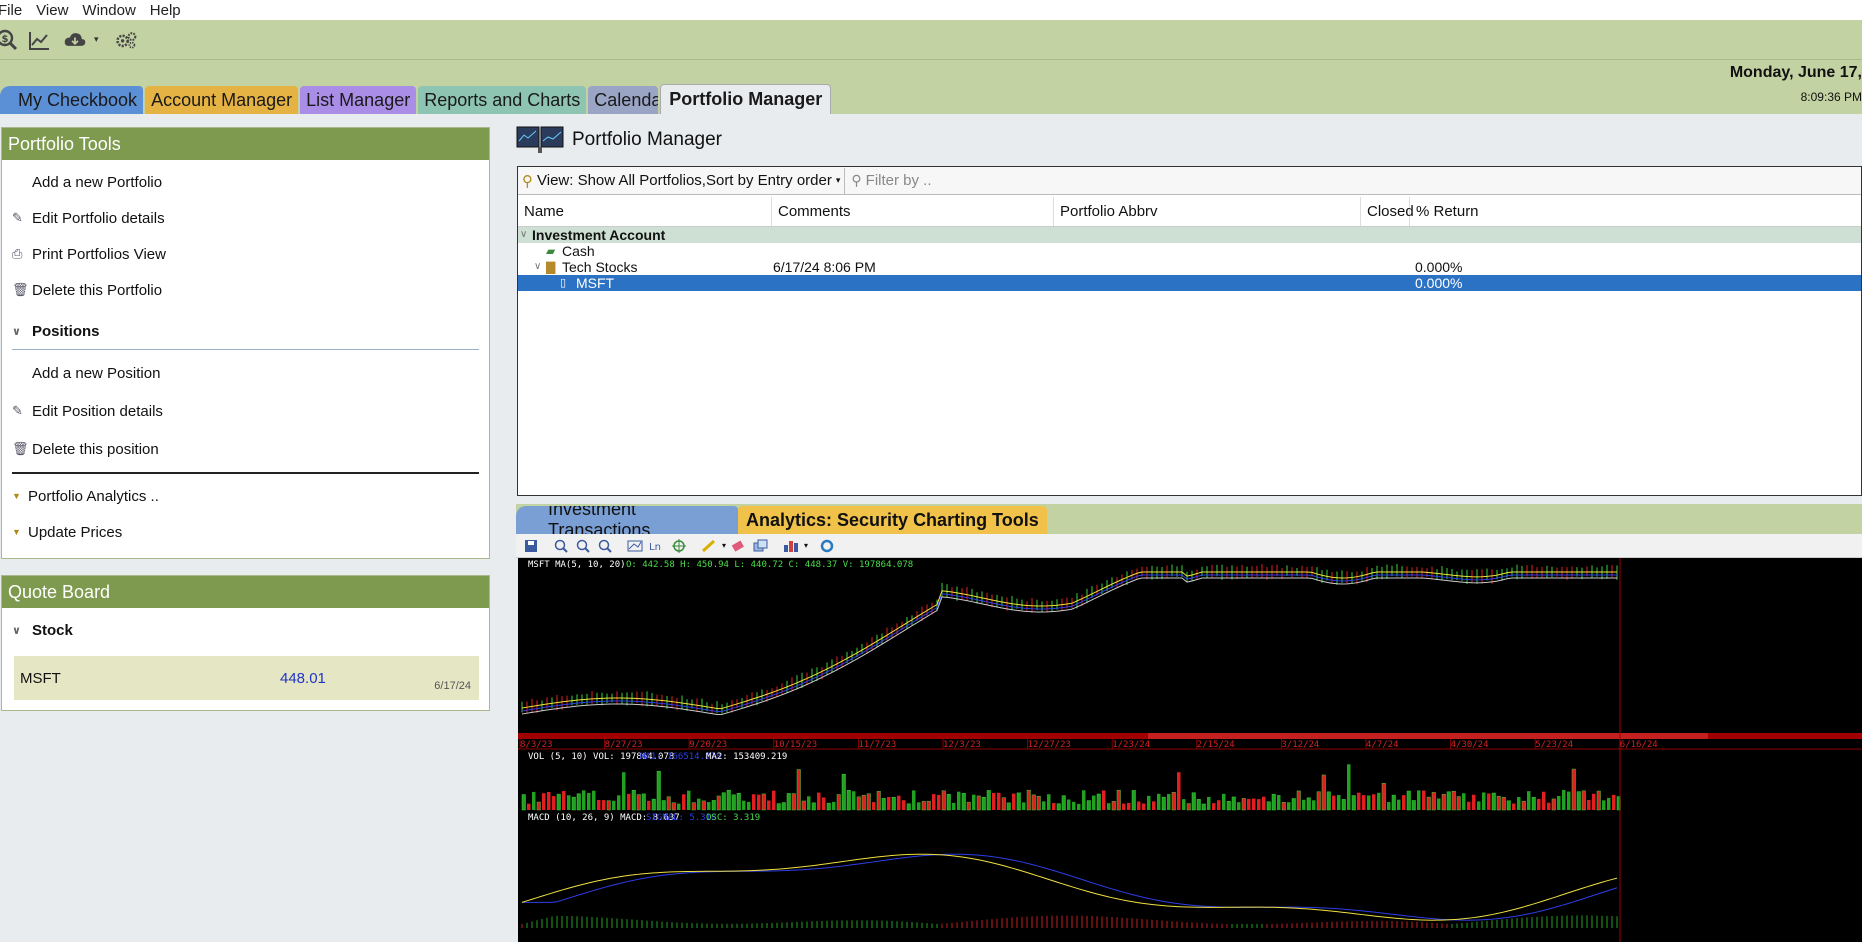 The image size is (1862, 942). Describe the element at coordinates (245, 373) in the screenshot. I see `add-position-link: Add a new Position` at that location.